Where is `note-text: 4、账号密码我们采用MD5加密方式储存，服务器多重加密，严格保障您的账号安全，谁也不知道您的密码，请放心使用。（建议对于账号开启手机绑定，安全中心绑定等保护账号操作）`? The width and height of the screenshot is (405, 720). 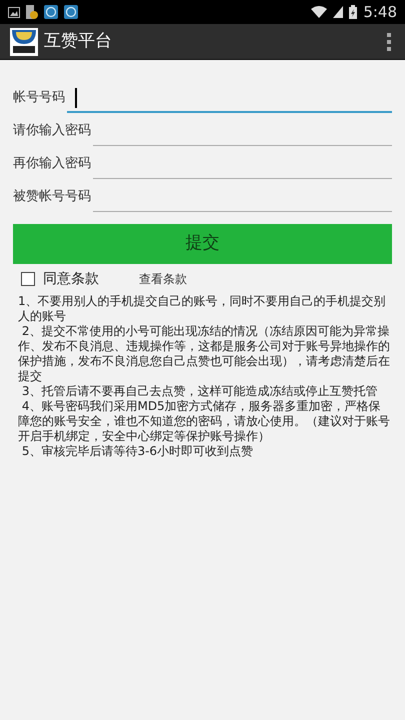
note-text: 4、账号密码我们采用MD5加密方式储存，服务器多重加密，严格保障您的账号安全，谁也不知道您的密码，请放心使用。（建议对于账号开启手机绑定，安全中心绑定等保护账号操作） is located at coordinates (204, 421).